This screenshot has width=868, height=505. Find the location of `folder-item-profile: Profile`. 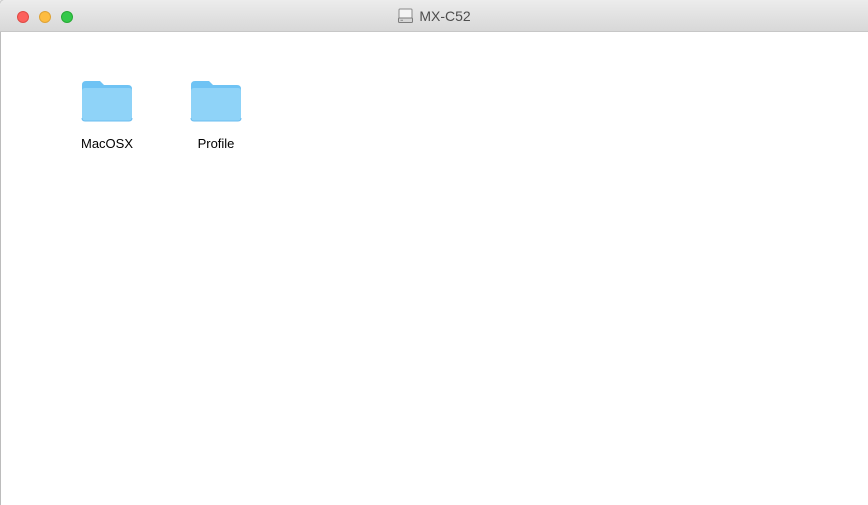

folder-item-profile: Profile is located at coordinates (216, 114).